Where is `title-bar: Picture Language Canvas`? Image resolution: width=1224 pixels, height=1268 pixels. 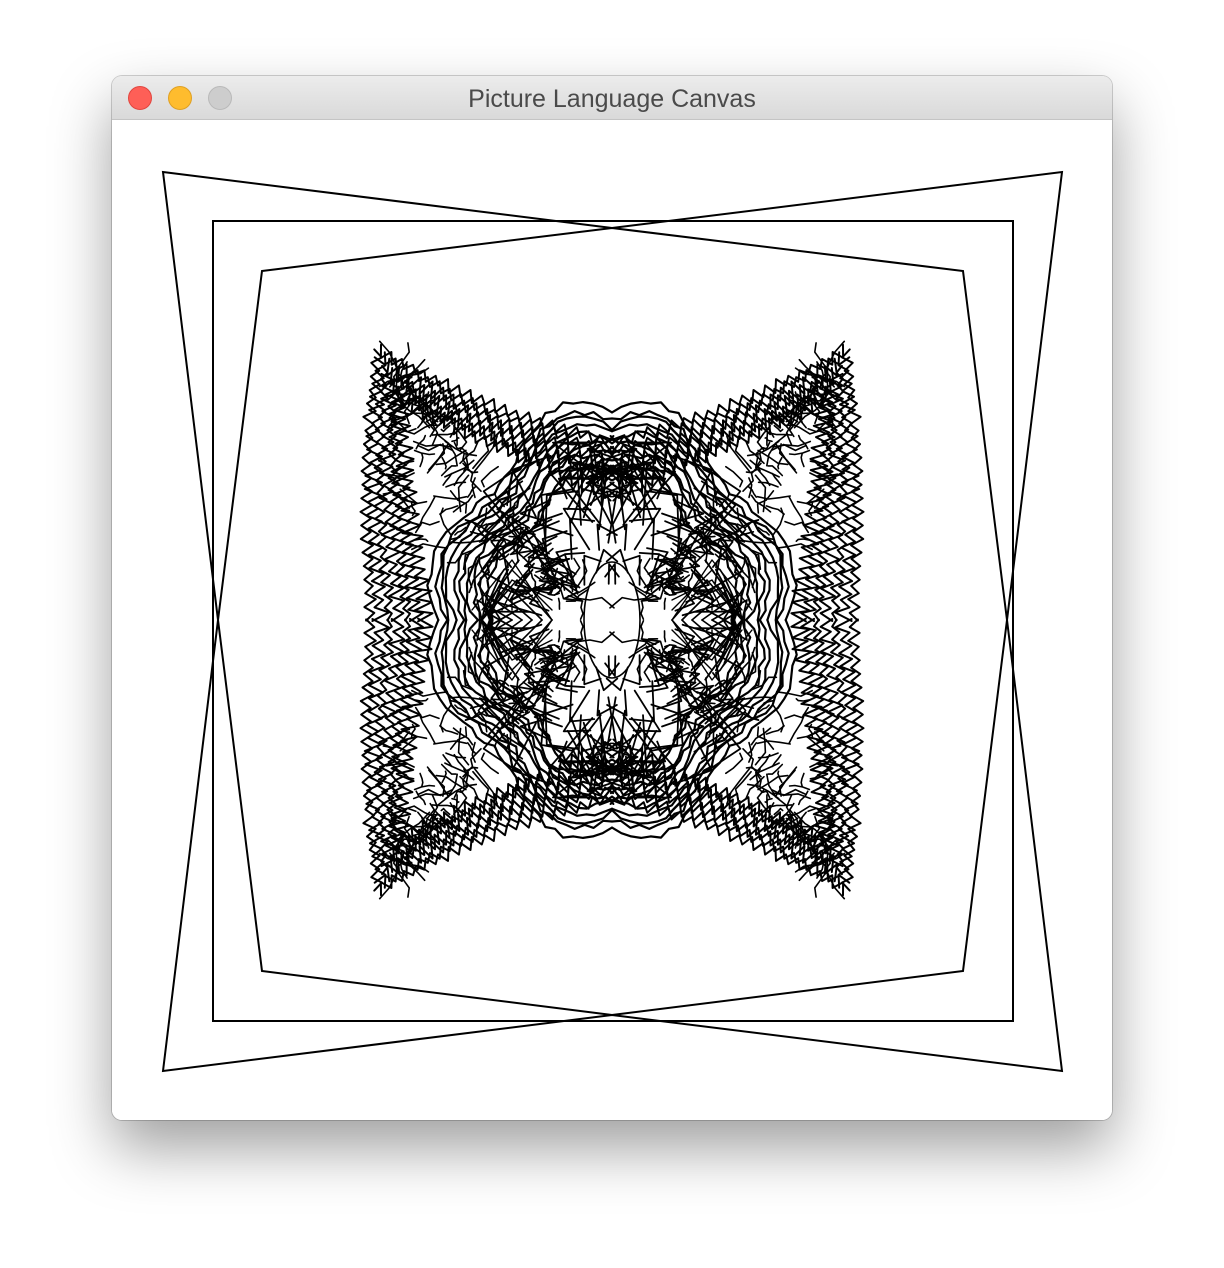 title-bar: Picture Language Canvas is located at coordinates (612, 98).